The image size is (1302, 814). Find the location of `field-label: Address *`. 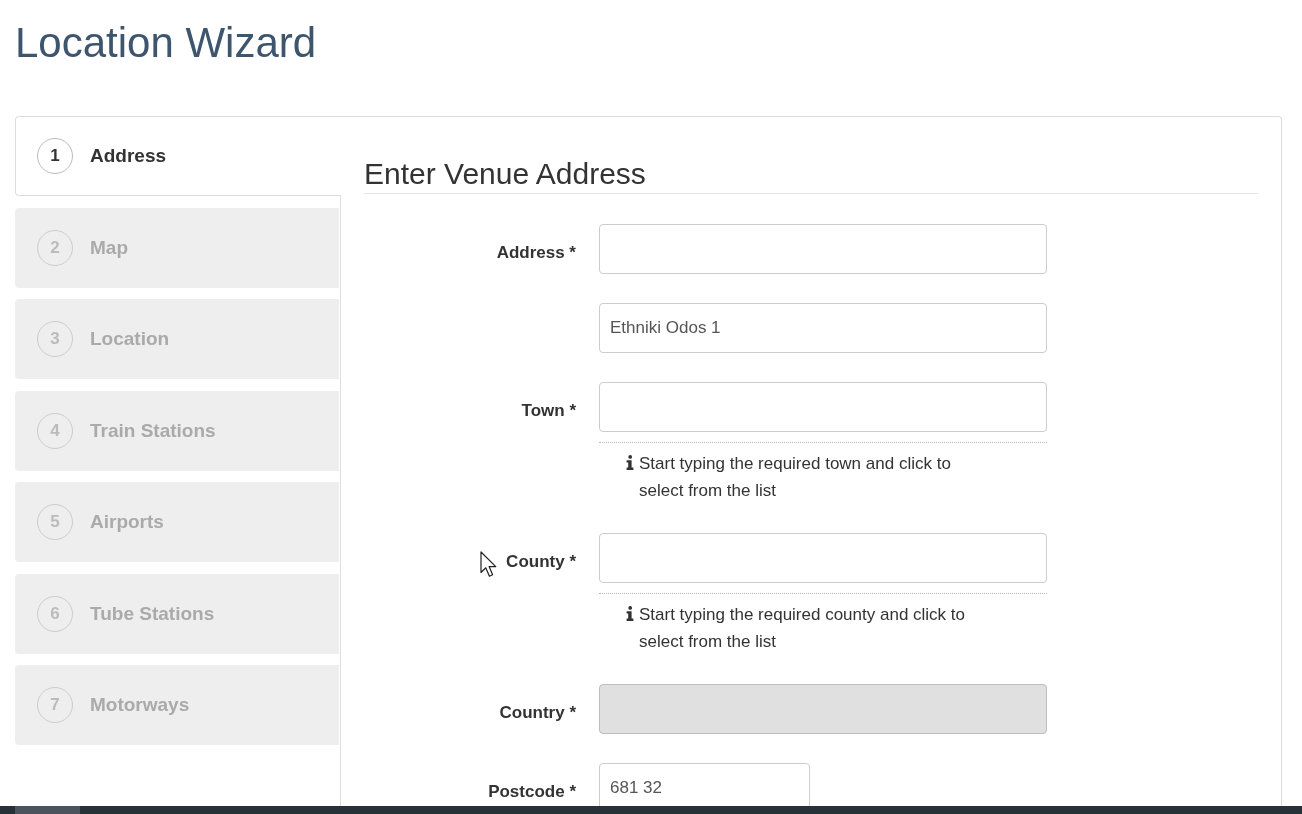

field-label: Address * is located at coordinates (536, 253).